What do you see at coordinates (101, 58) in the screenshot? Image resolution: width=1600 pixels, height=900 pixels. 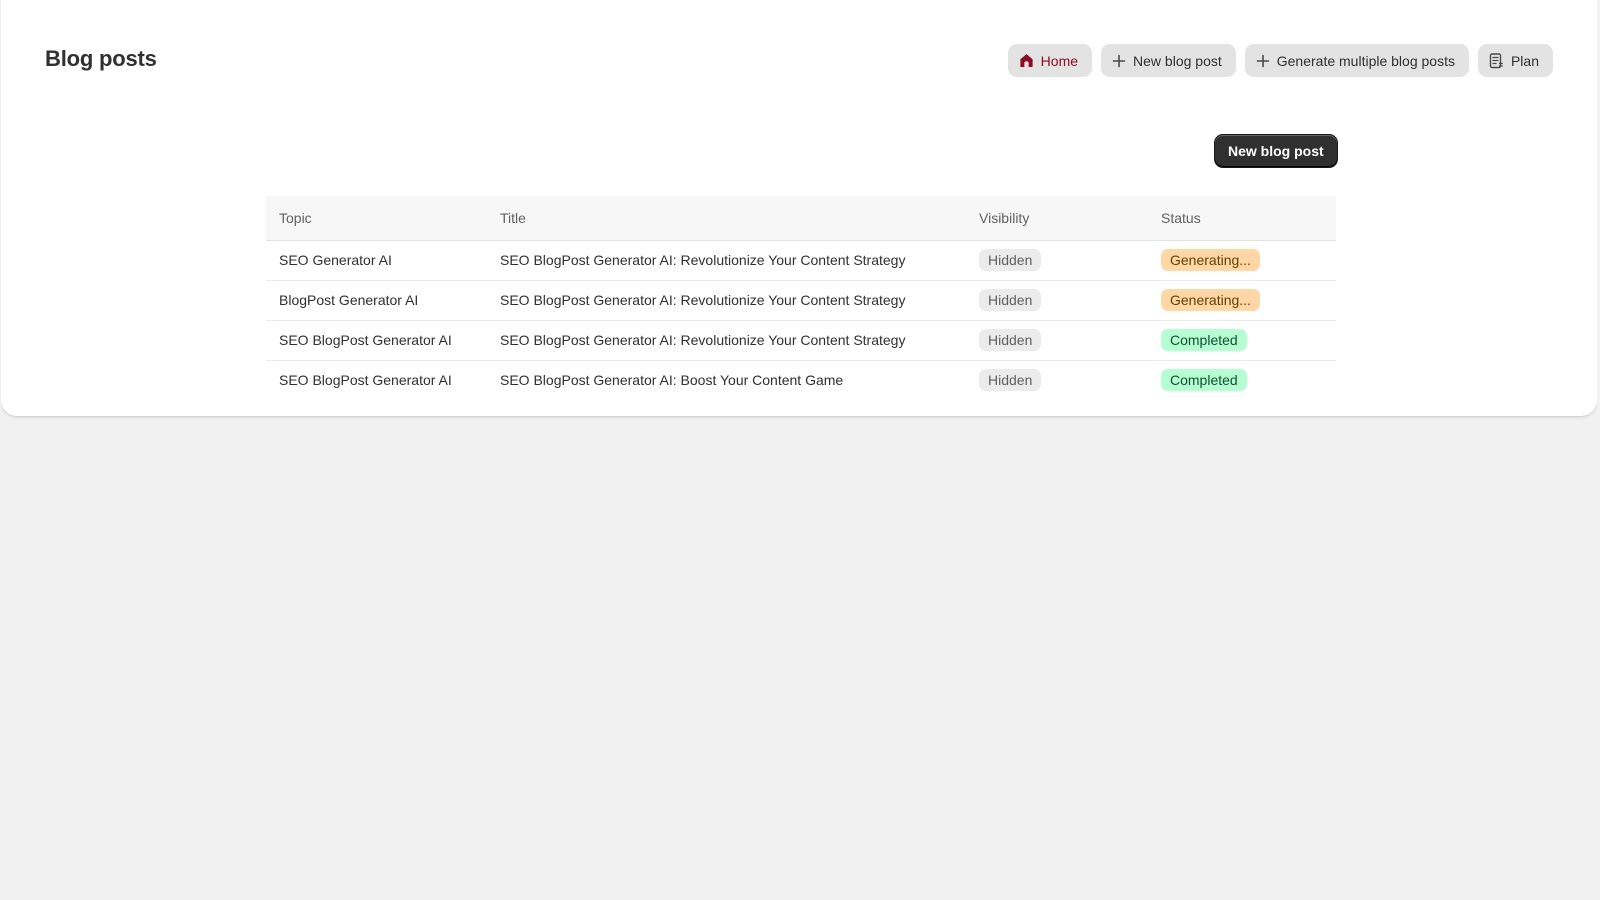 I see `page-title: Blog posts` at bounding box center [101, 58].